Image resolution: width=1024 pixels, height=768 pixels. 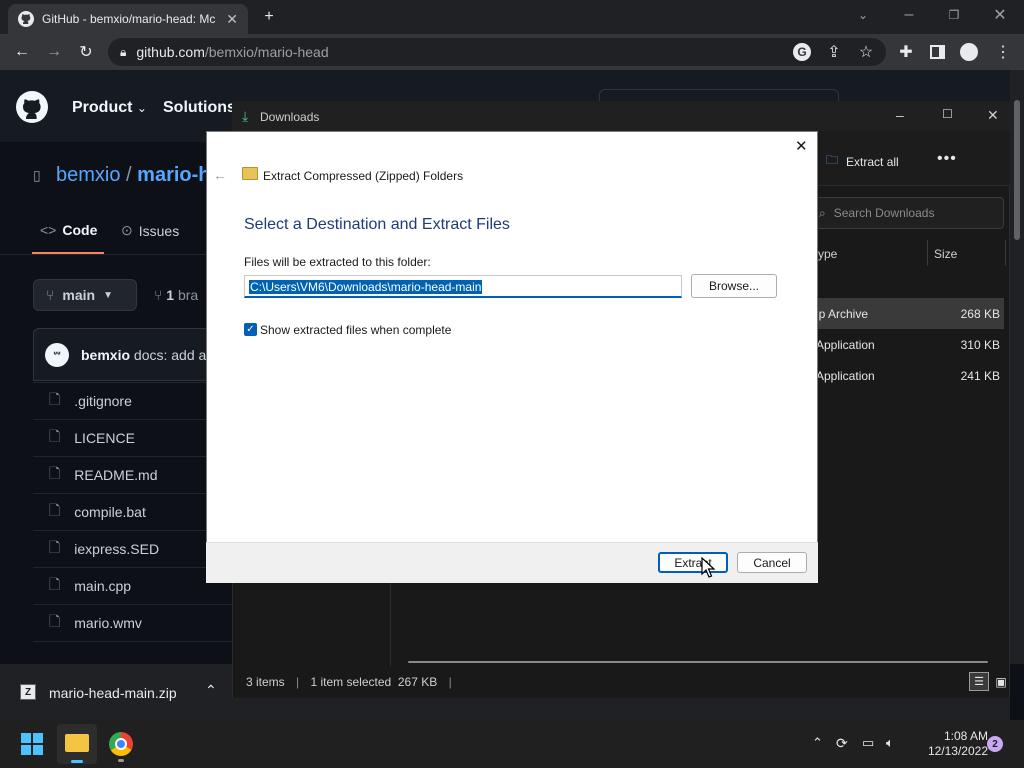 I want to click on clock-time: 1:08 AM, so click(x=965, y=736).